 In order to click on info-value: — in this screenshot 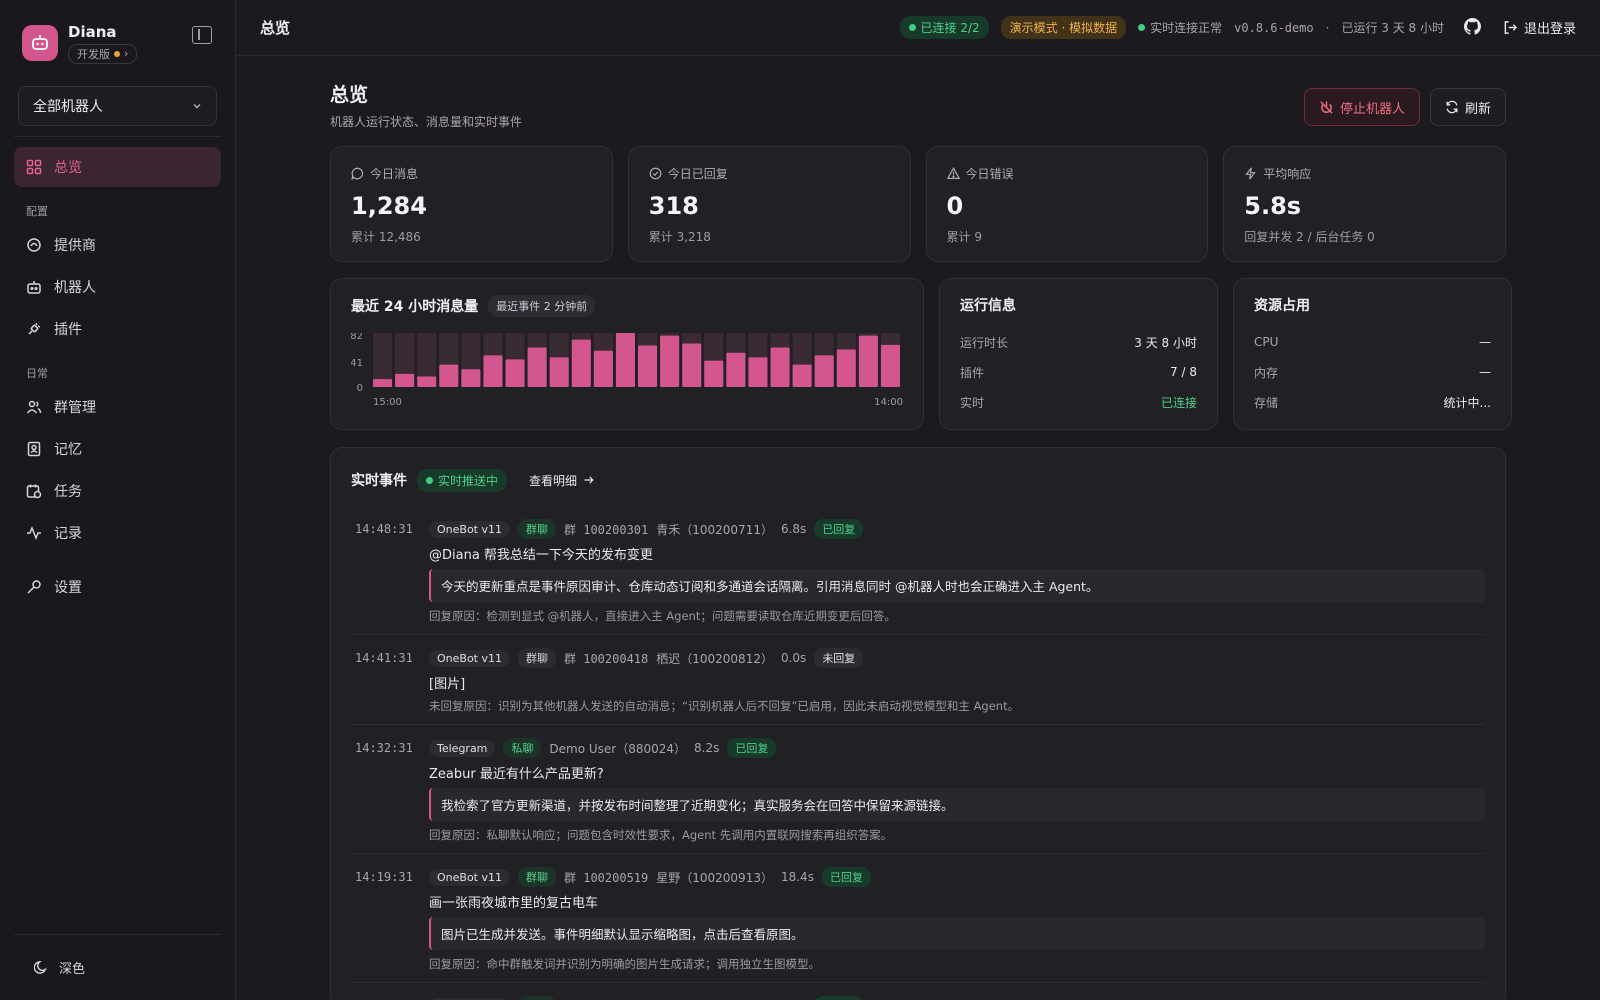, I will do `click(1485, 342)`.